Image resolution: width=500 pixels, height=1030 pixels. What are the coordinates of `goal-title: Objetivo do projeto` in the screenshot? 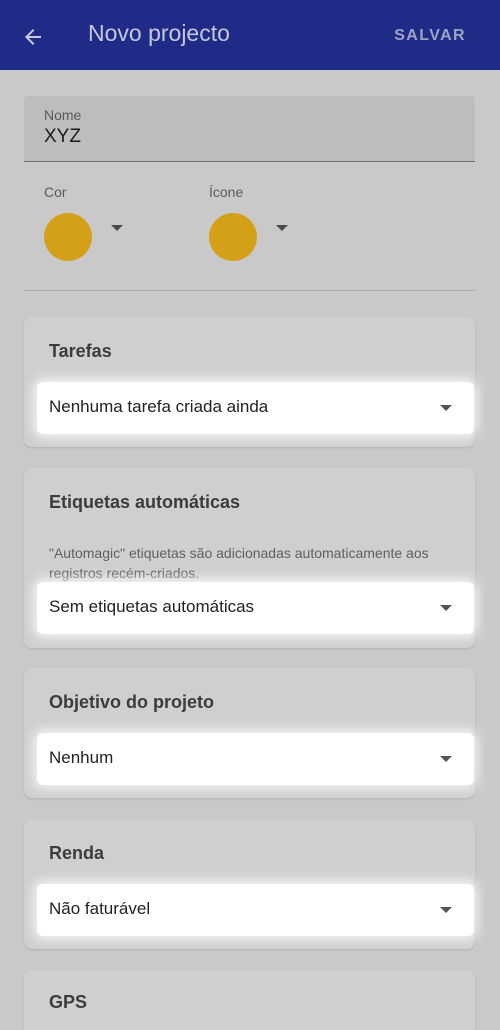 It's located at (131, 702).